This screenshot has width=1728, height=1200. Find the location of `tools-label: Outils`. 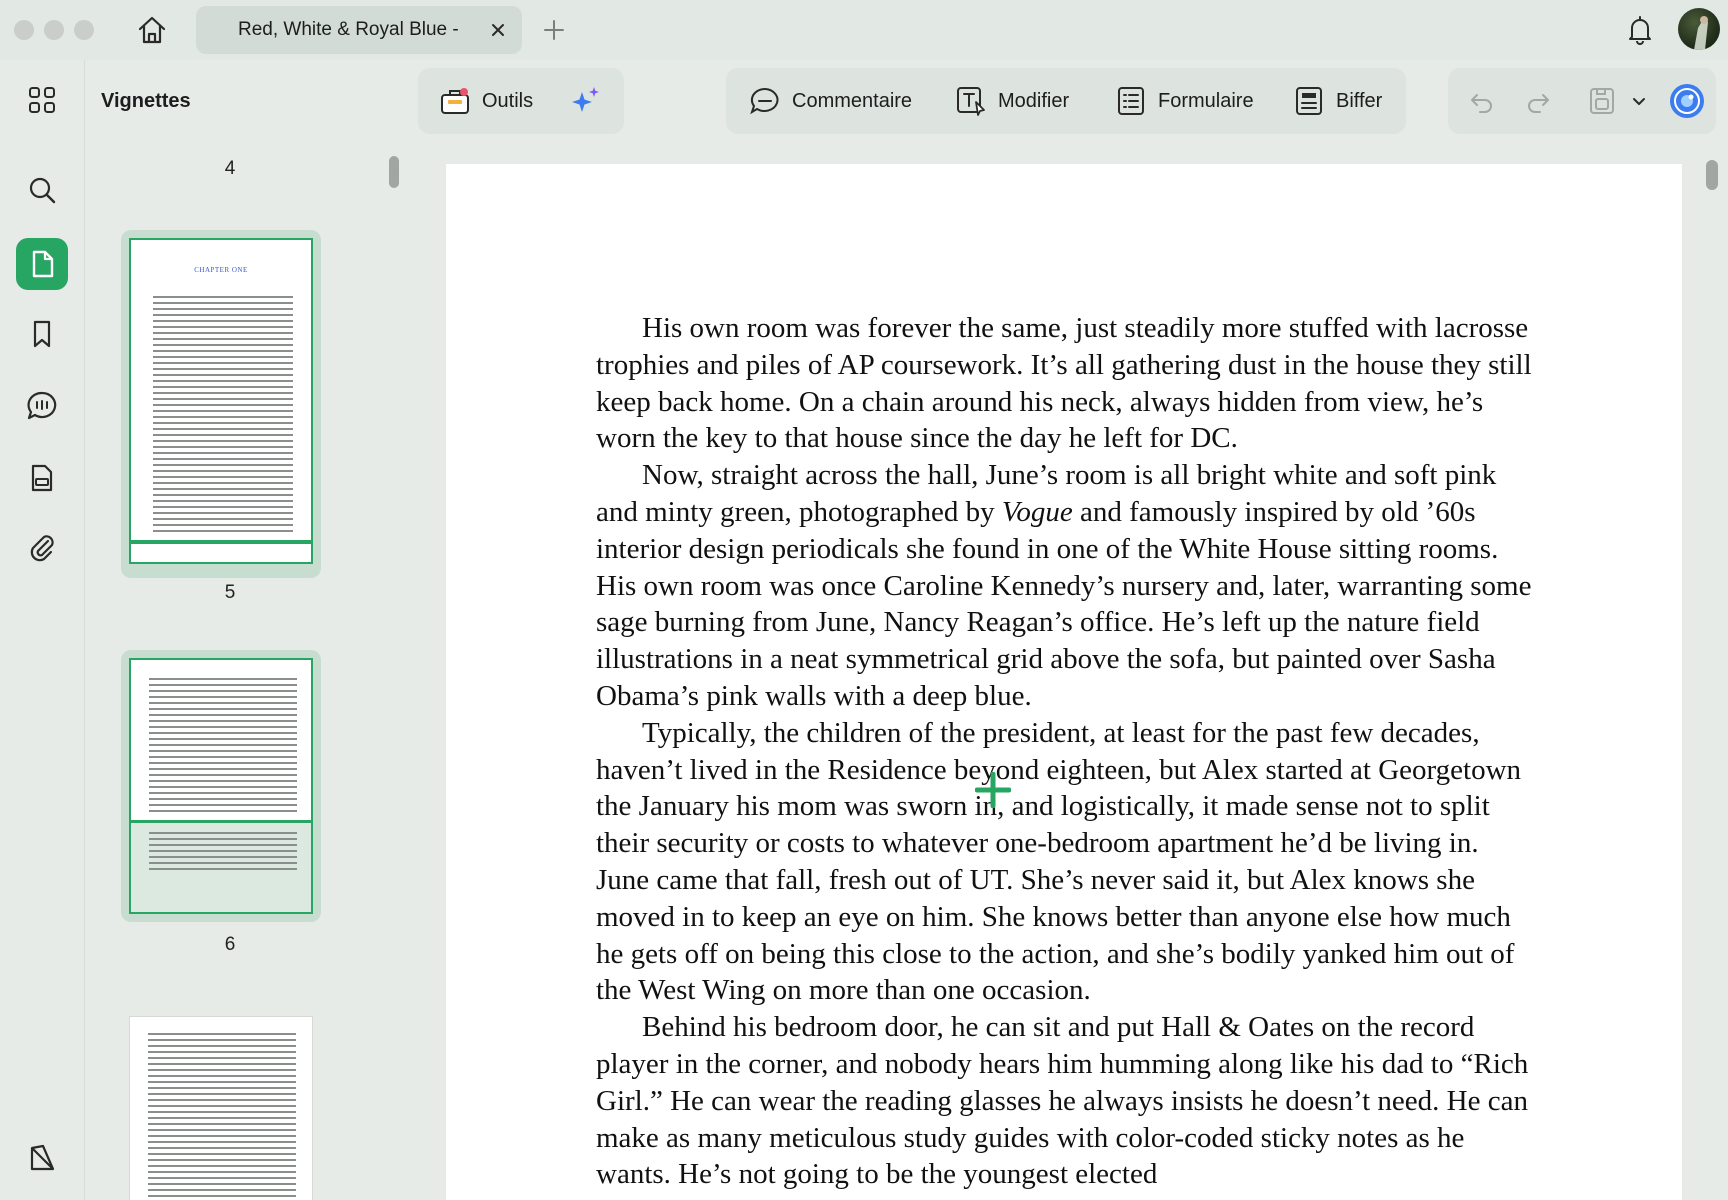

tools-label: Outils is located at coordinates (508, 100).